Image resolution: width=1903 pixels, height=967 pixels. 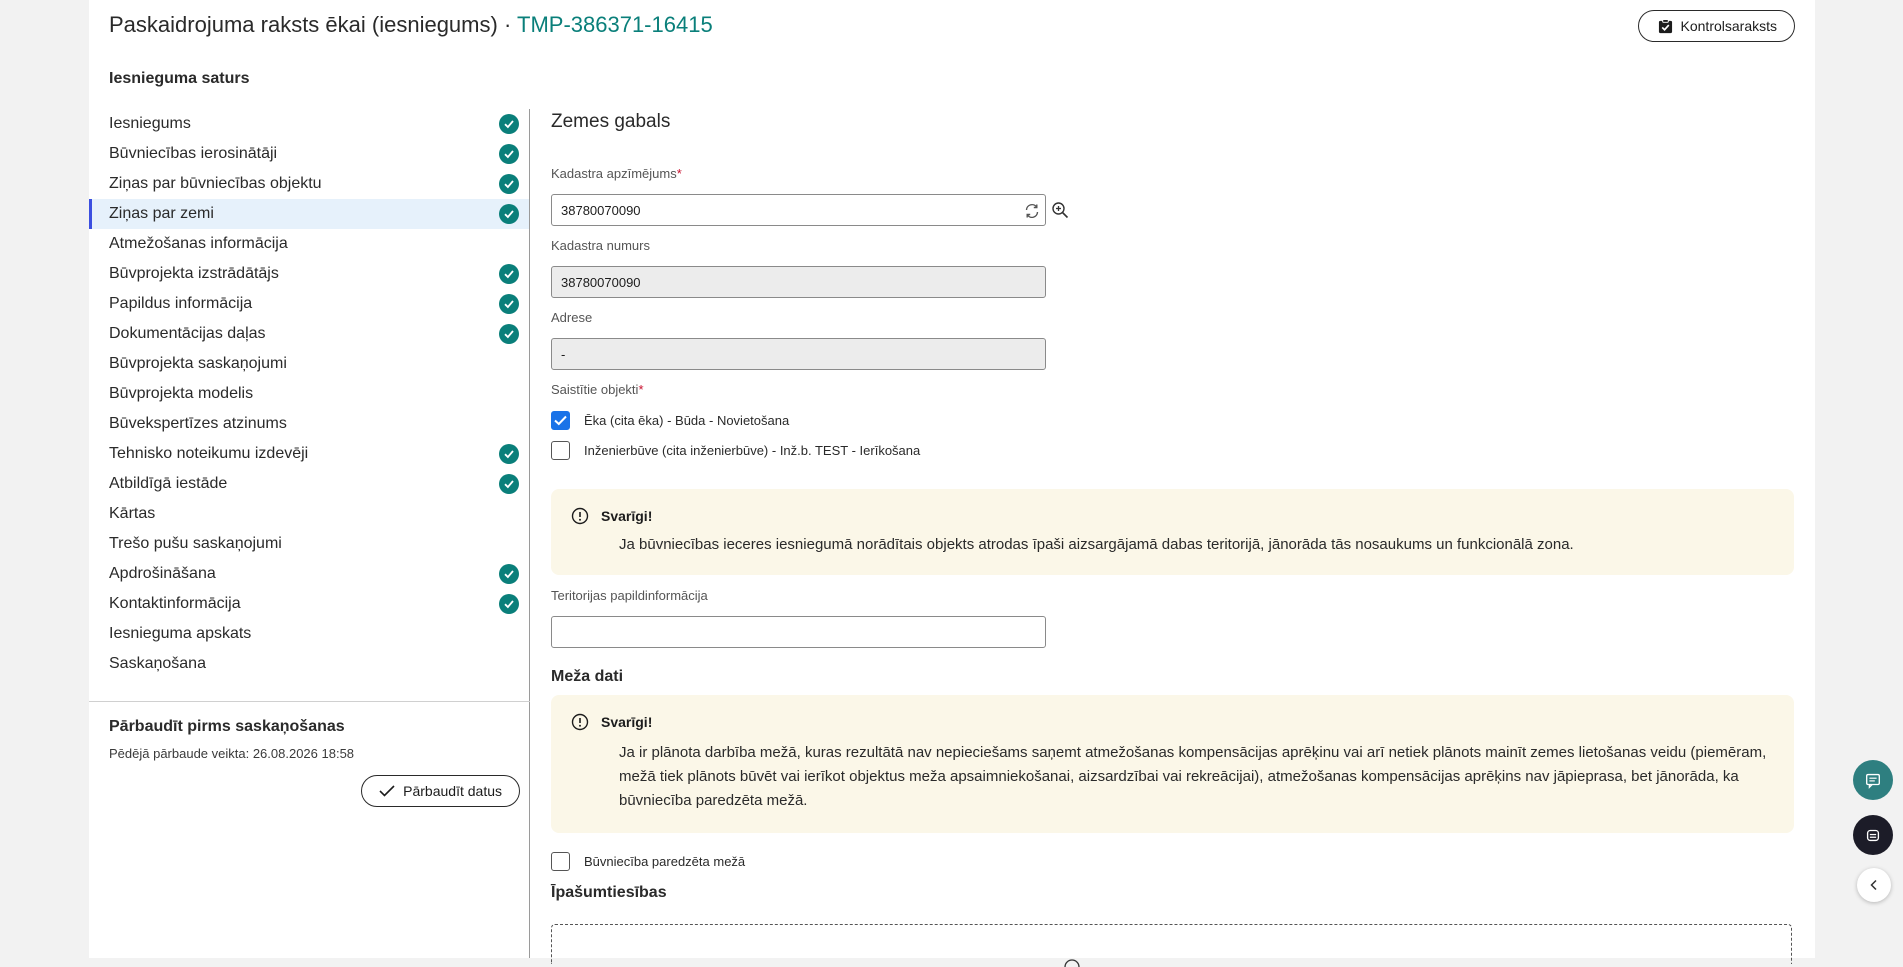 I want to click on linked-object-2-checkbox, so click(x=560, y=450).